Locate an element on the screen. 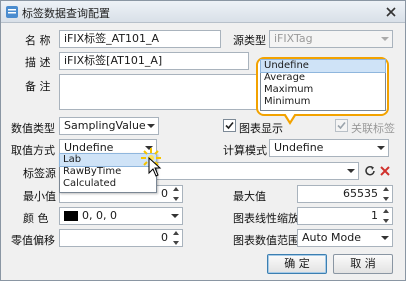 The image size is (406, 281). name-field: iFIX标签_AT101_A is located at coordinates (140, 39).